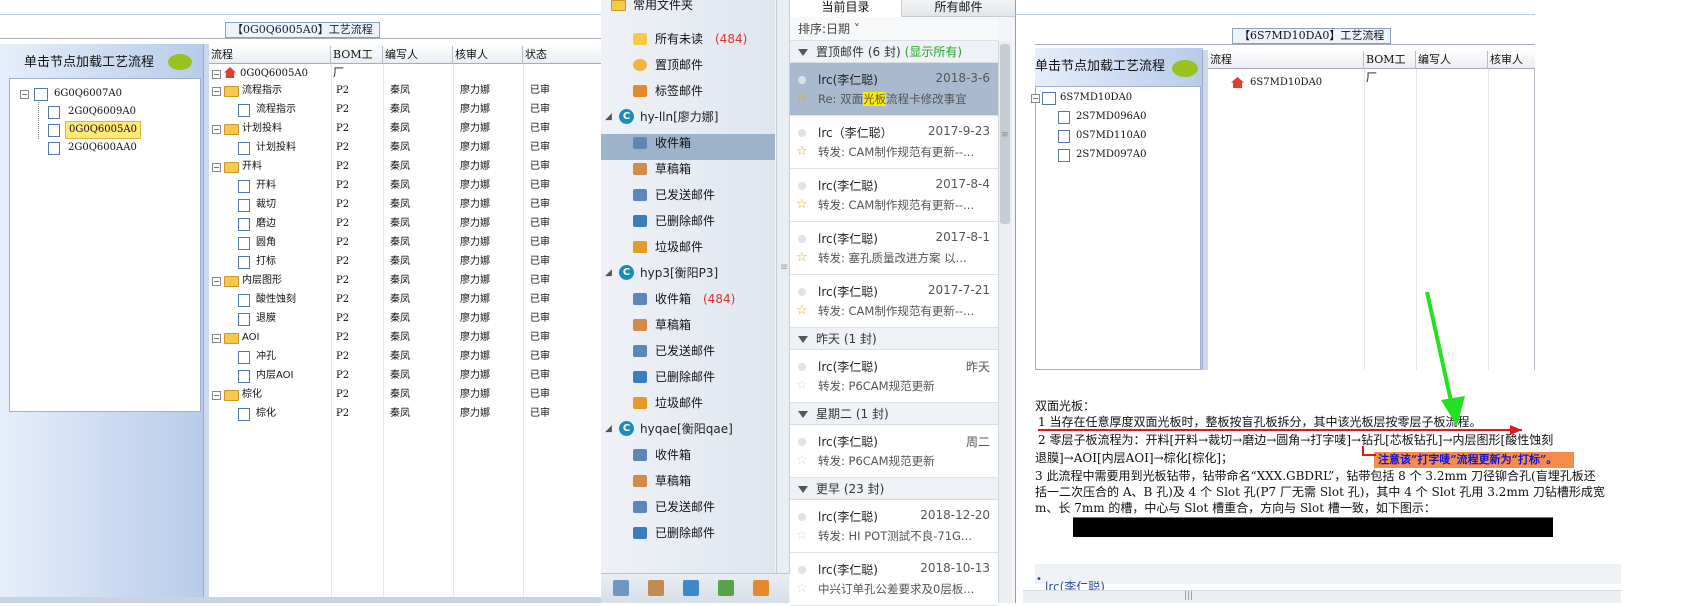 This screenshot has width=1696, height=606. What do you see at coordinates (894, 89) in the screenshot?
I see `message-item: ☆ lrc(李仁聪) 2018-3-6 Re: 双面光板流程卡修改事宜` at bounding box center [894, 89].